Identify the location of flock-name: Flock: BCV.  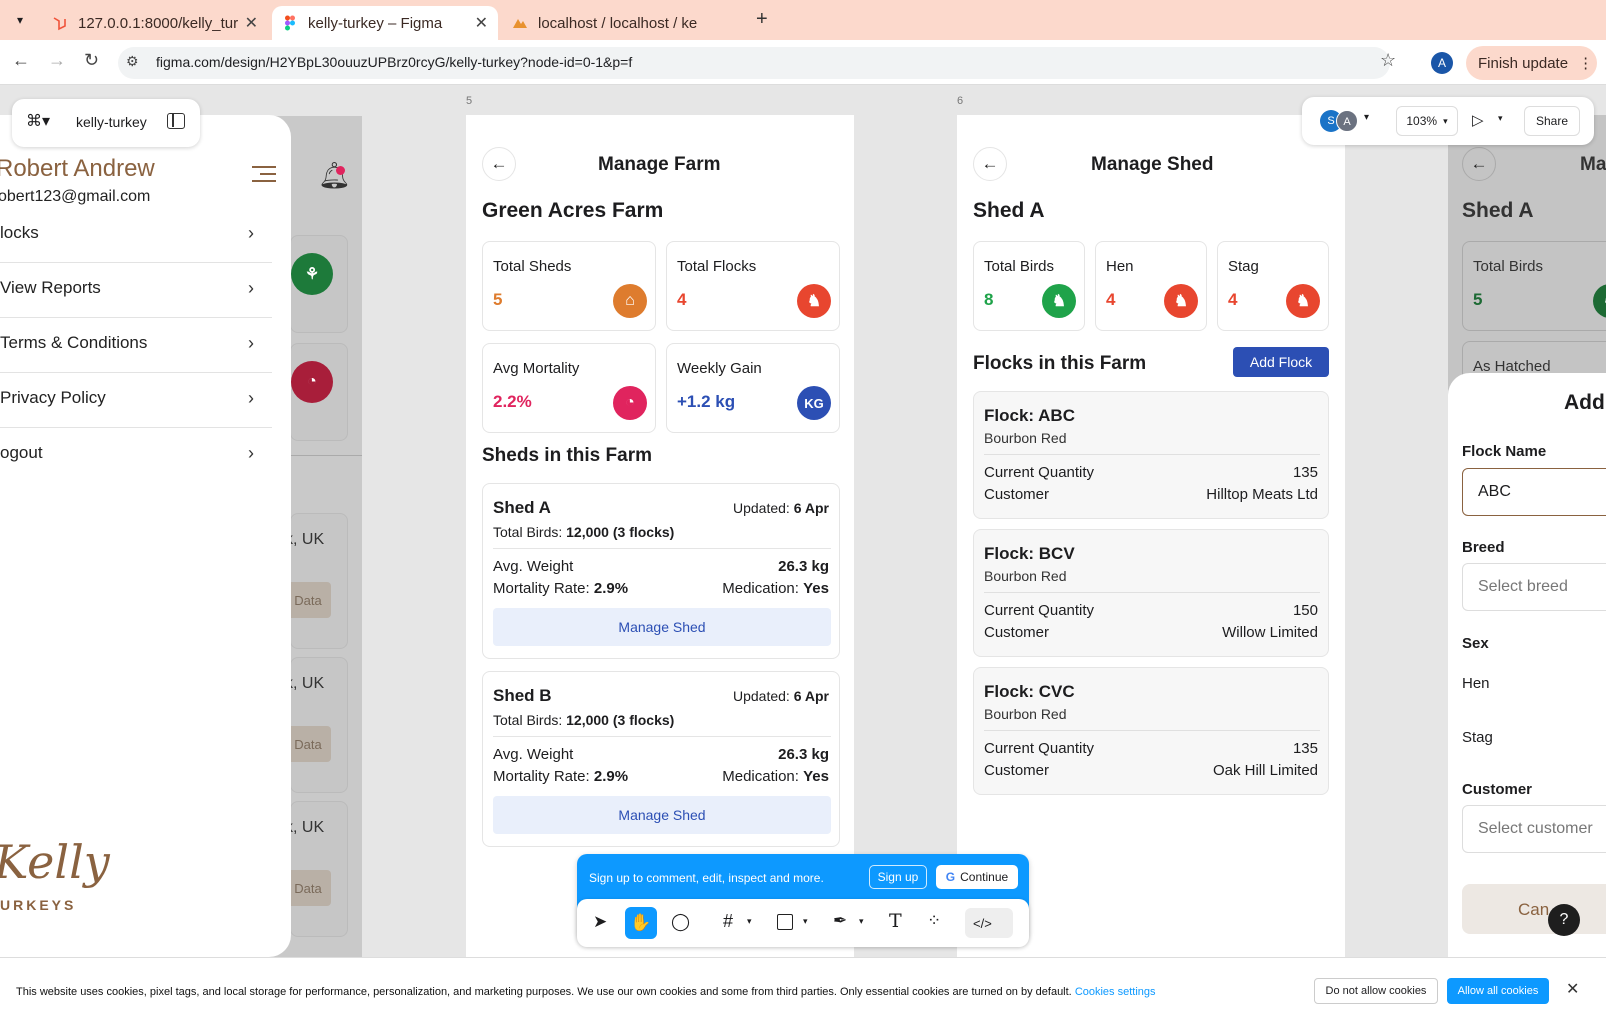
(1029, 553).